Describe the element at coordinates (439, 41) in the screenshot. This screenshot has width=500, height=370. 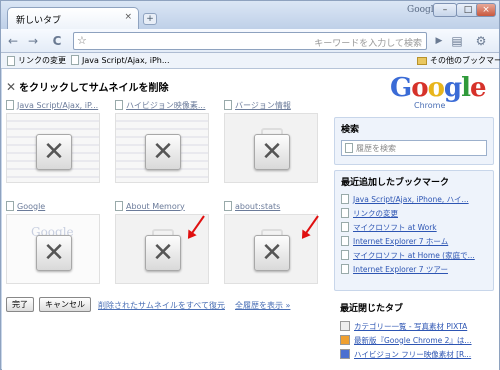
I see `go-arrow-icon: ▶` at that location.